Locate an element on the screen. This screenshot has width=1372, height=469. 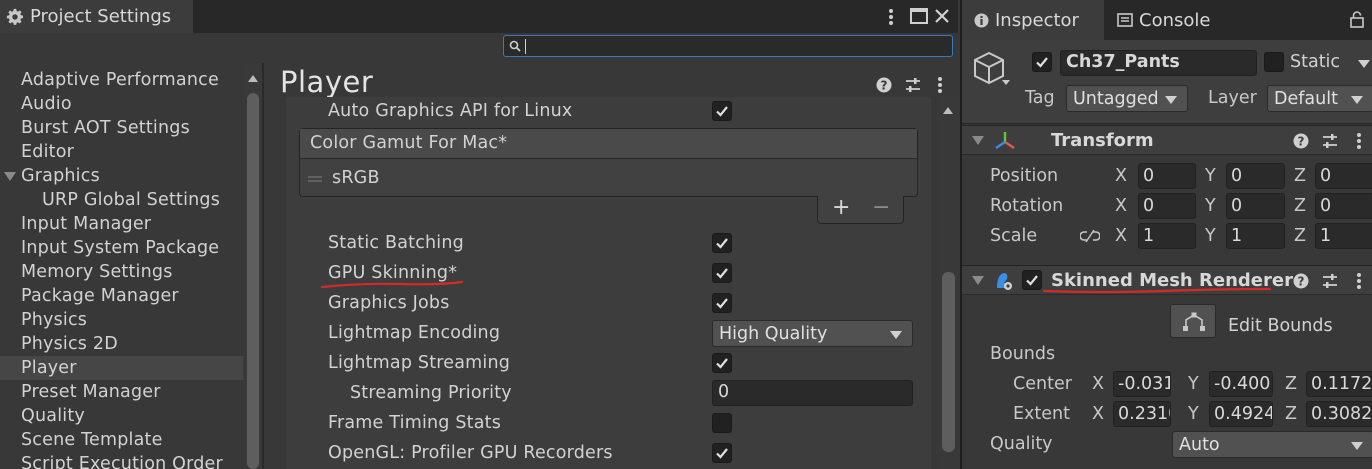
lightmap-encoding-dropdown: High Quality is located at coordinates (812, 333).